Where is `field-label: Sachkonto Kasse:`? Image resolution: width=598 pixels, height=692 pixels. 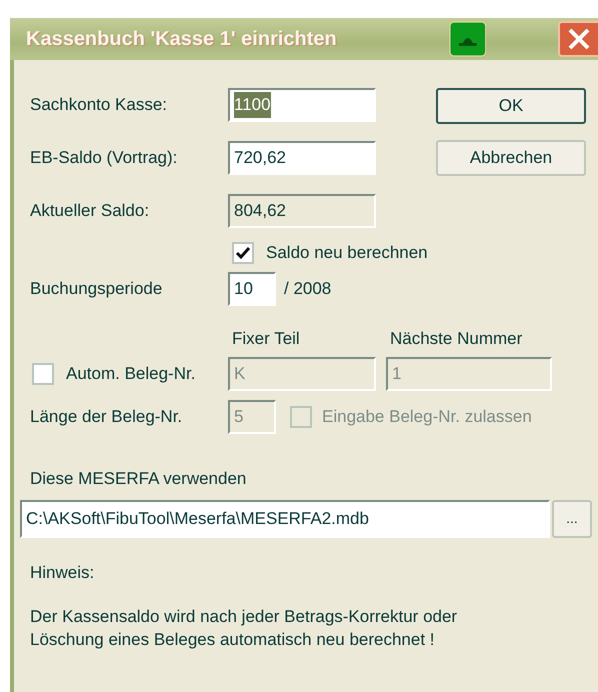
field-label: Sachkonto Kasse: is located at coordinates (99, 105).